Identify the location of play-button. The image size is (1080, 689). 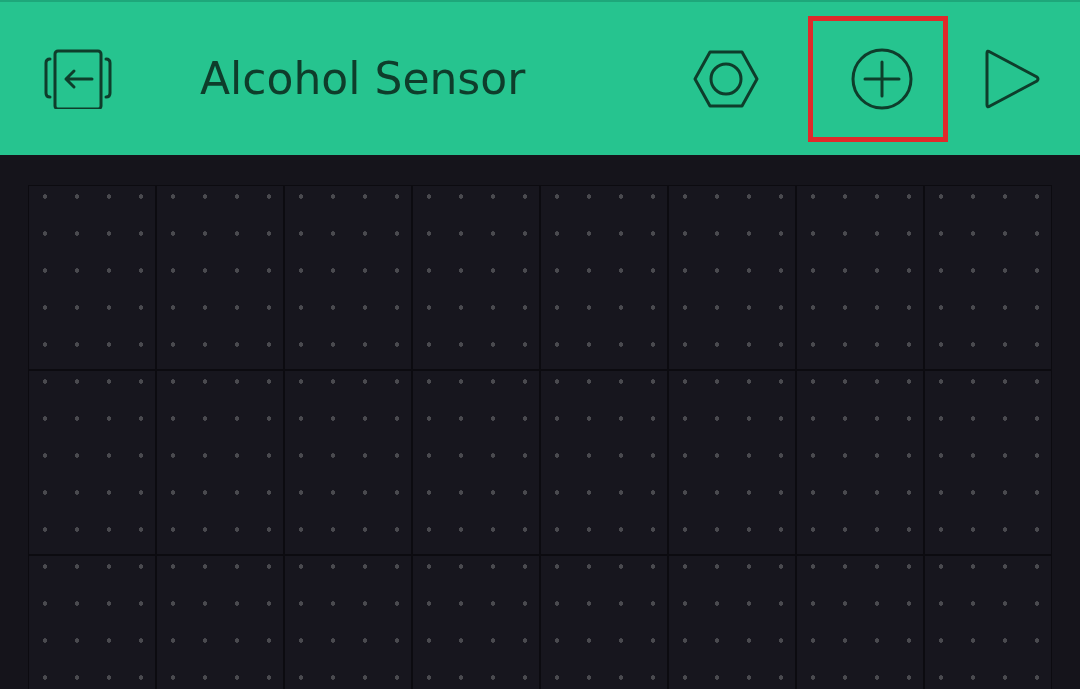
(1012, 78).